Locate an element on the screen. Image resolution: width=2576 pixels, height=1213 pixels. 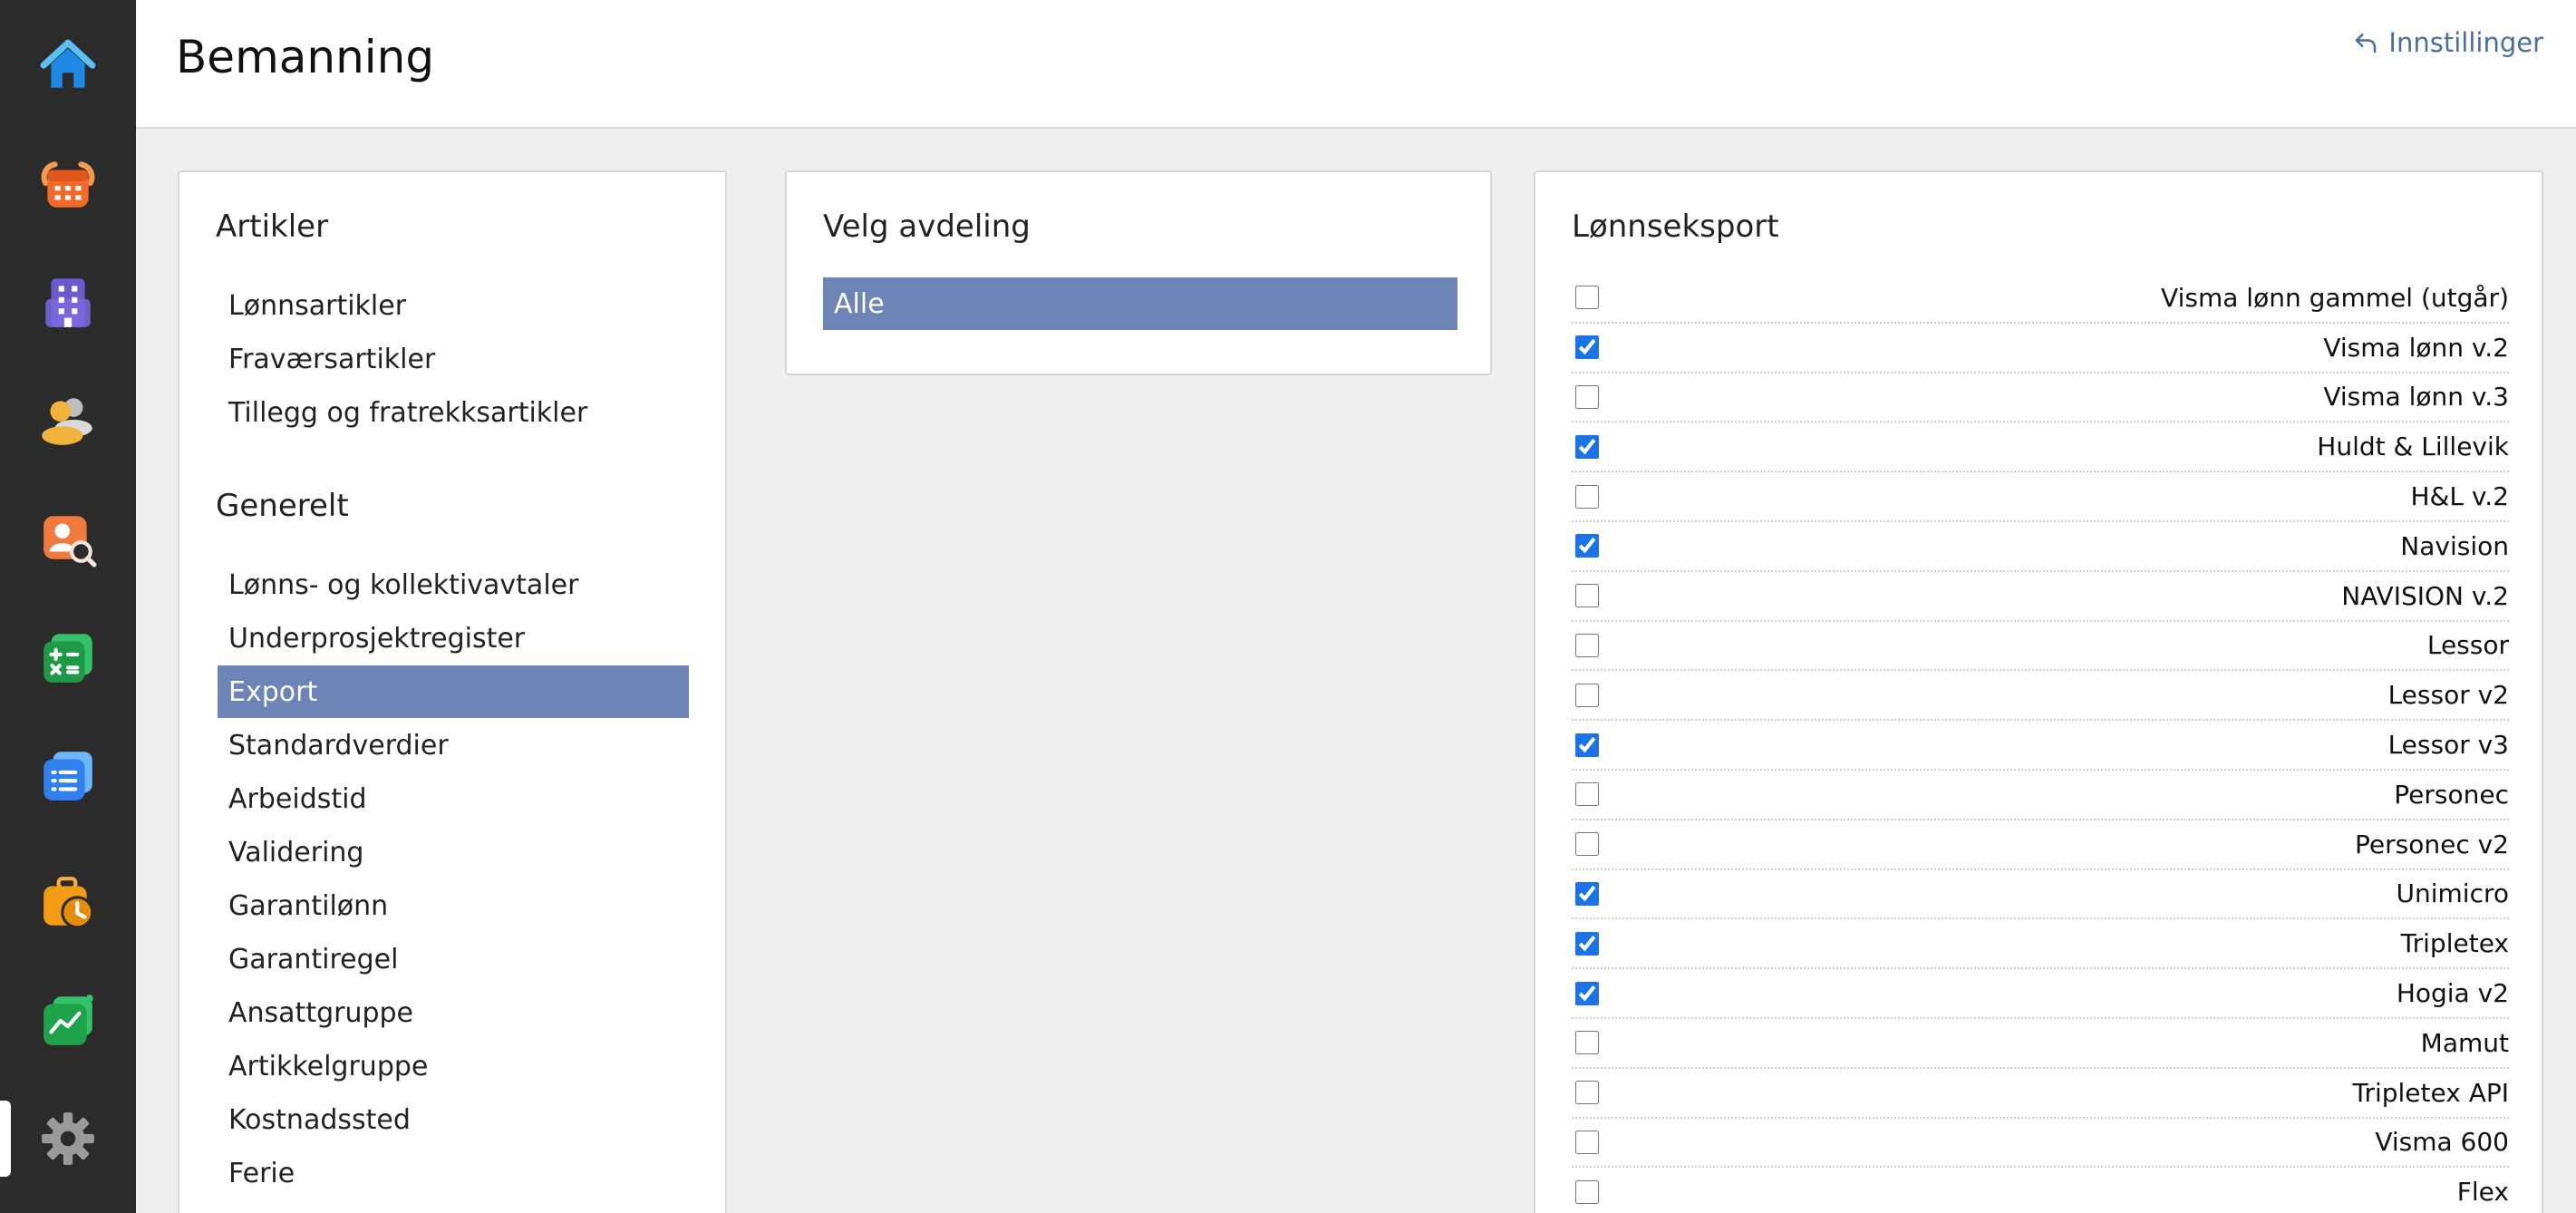
settings-link-label: Innstillinger is located at coordinates (2465, 42).